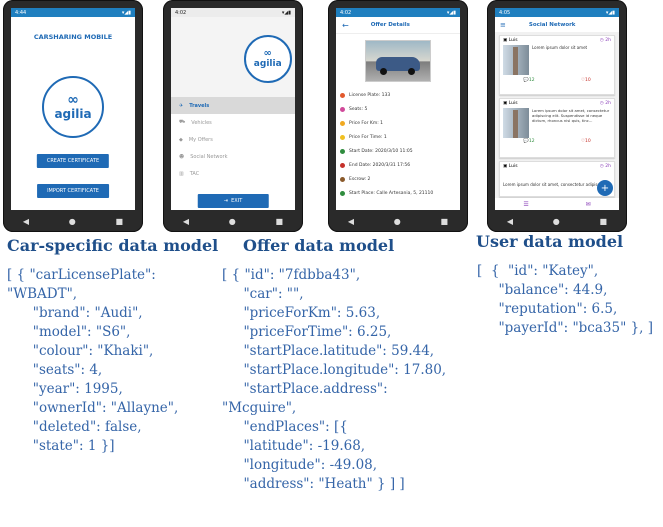 The width and height of the screenshot is (663, 527). Describe the element at coordinates (342, 123) in the screenshot. I see `coin-icon` at that location.